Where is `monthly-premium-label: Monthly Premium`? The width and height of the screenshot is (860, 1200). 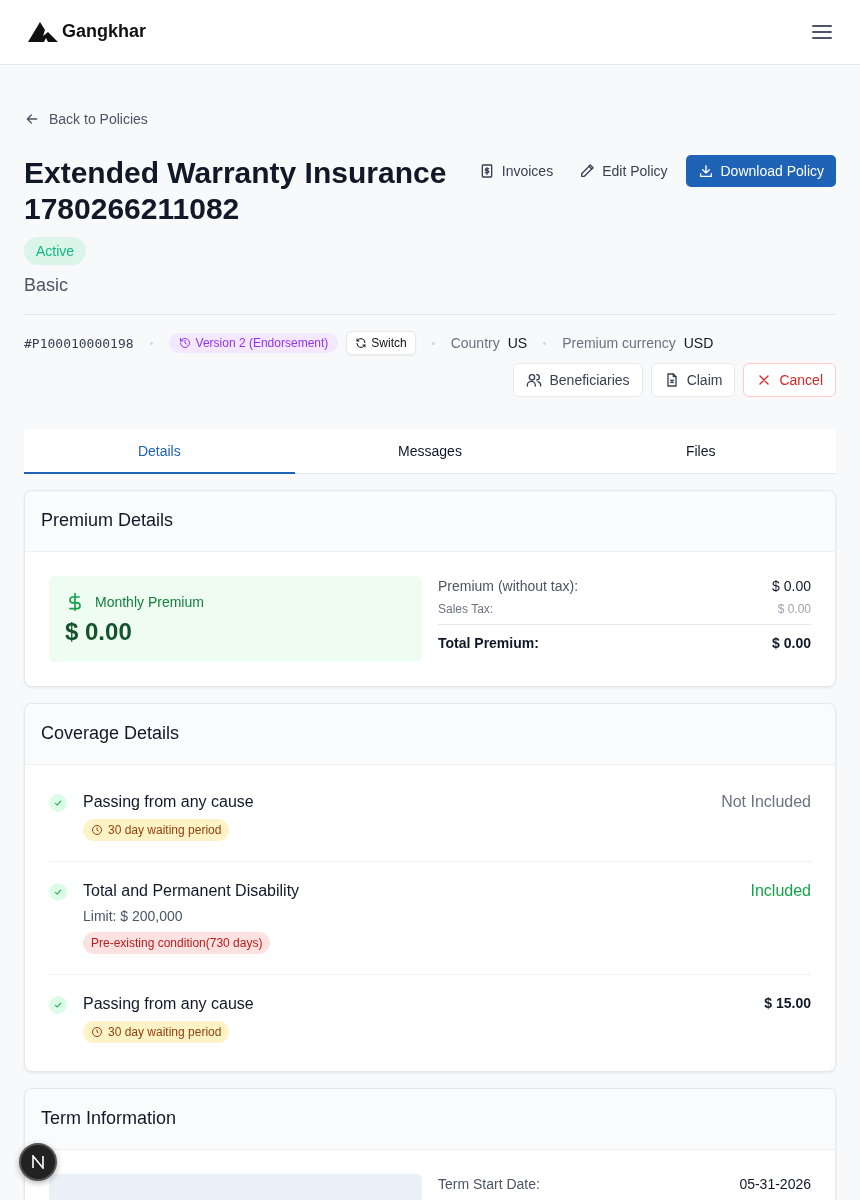 monthly-premium-label: Monthly Premium is located at coordinates (149, 602).